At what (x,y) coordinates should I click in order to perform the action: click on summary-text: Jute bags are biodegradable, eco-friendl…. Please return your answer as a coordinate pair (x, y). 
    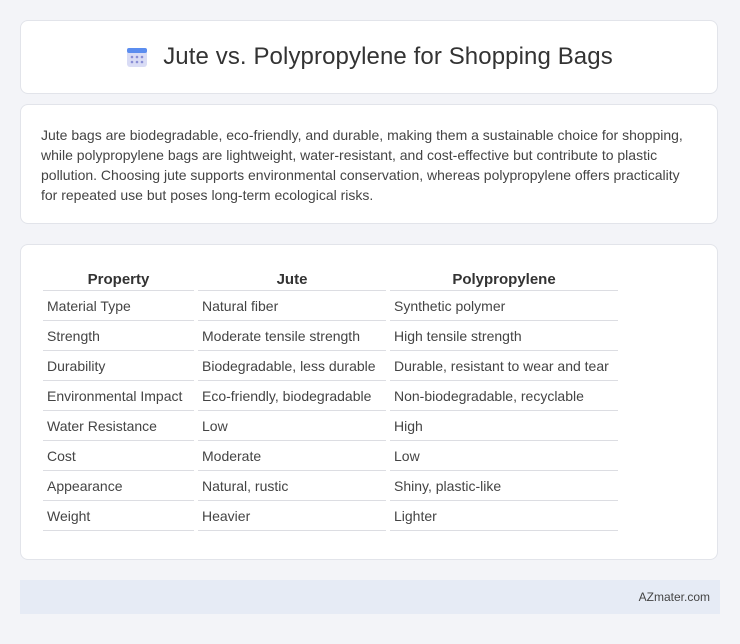
    Looking at the image, I should click on (362, 165).